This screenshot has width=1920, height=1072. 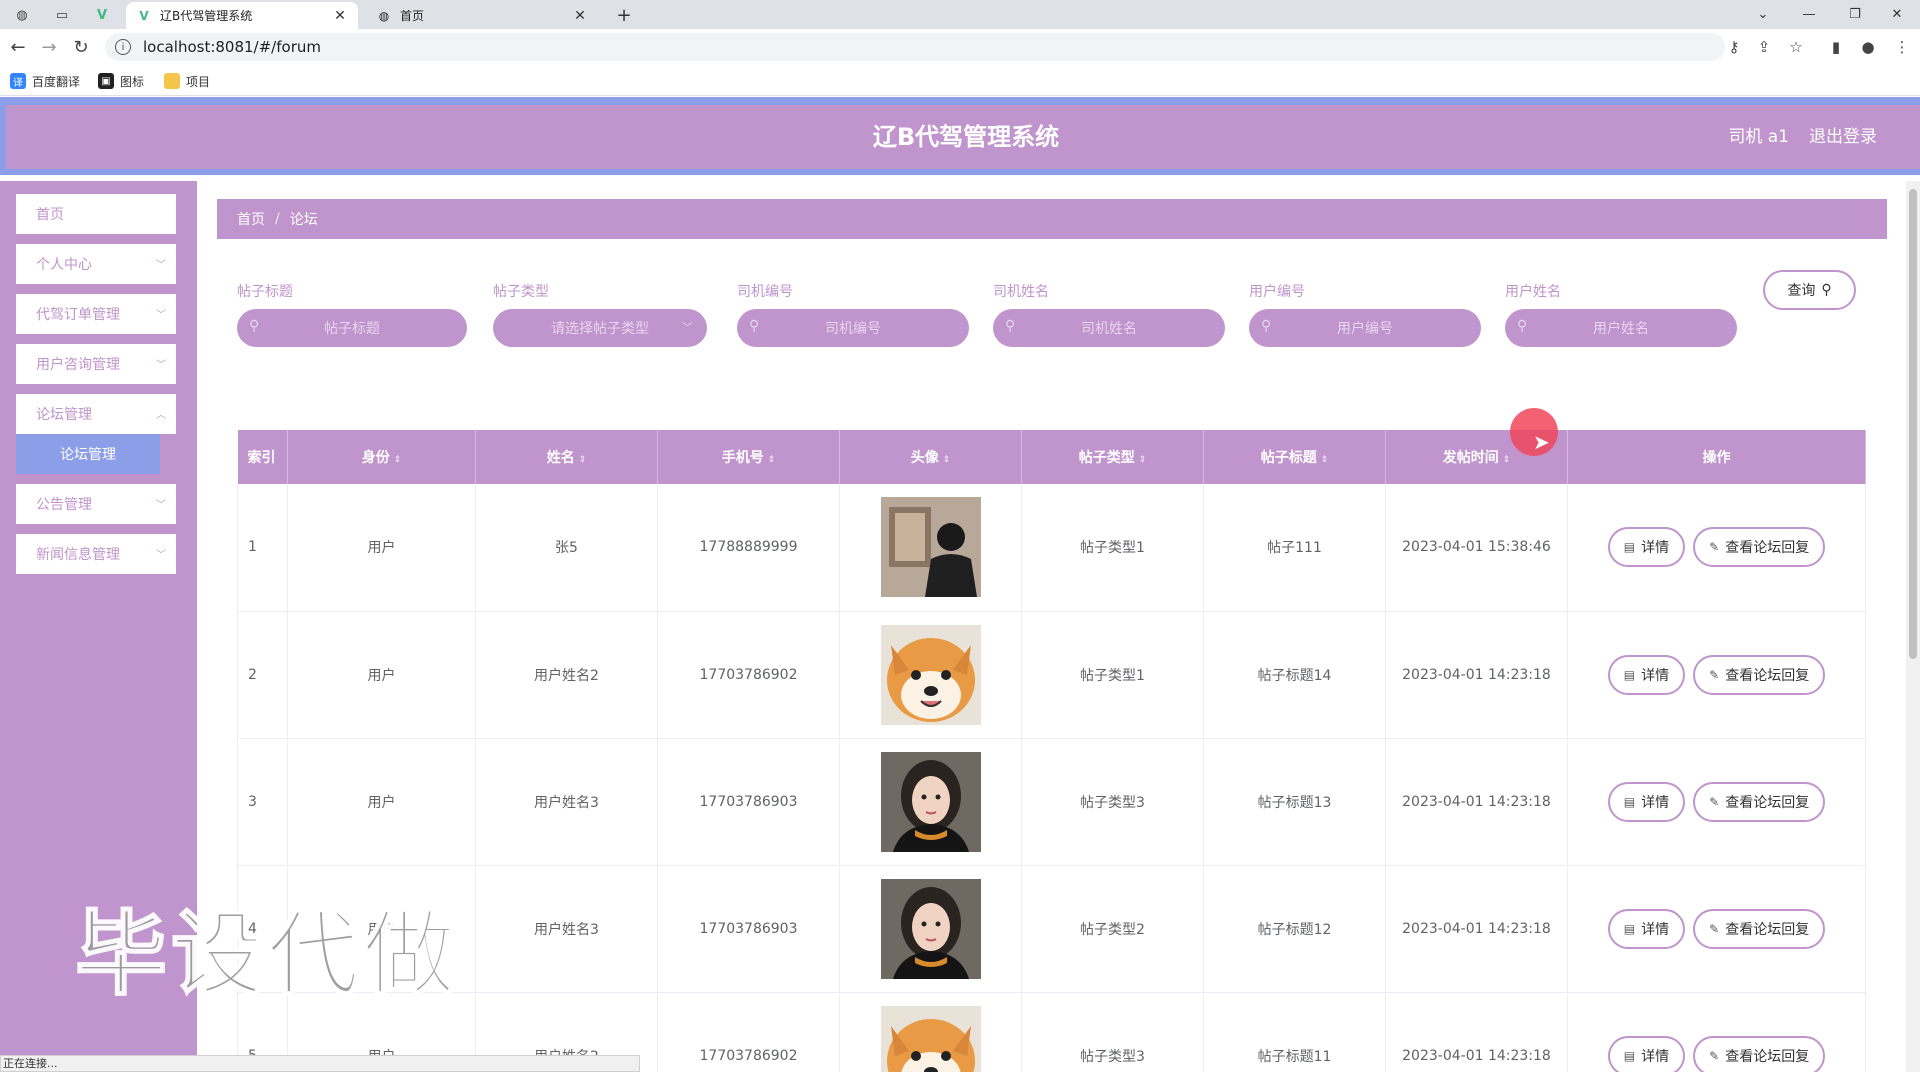 I want to click on bookmark-translate: 译 百度翻译, so click(x=45, y=81).